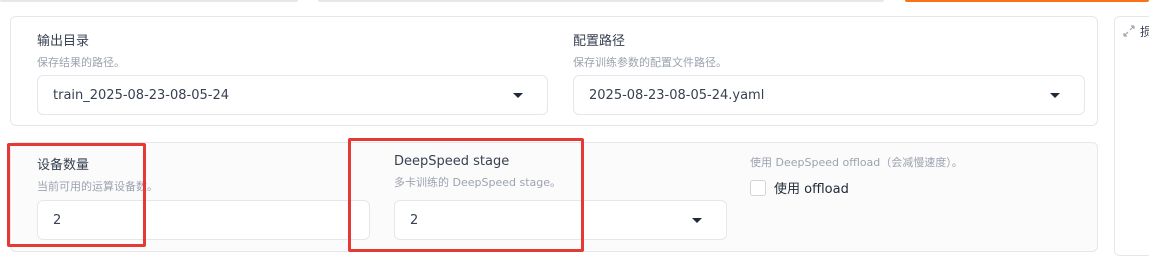  What do you see at coordinates (63, 165) in the screenshot?
I see `device-count-label: 设备数量` at bounding box center [63, 165].